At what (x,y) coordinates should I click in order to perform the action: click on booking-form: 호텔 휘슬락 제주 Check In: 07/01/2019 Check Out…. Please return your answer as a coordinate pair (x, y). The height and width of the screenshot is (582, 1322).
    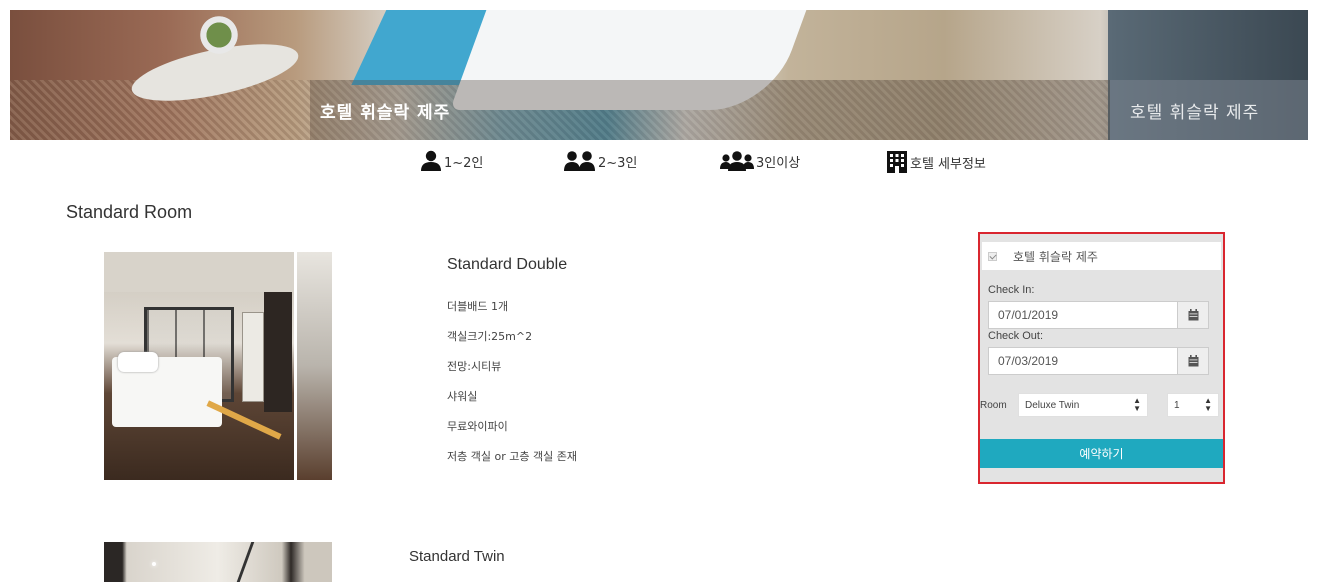
    Looking at the image, I should click on (1101, 358).